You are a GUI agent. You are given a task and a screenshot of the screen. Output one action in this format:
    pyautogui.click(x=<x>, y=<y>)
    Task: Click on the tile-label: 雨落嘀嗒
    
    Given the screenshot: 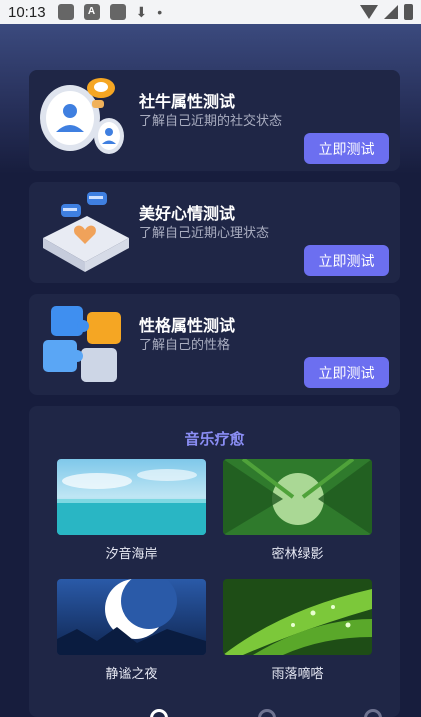 What is the action you would take?
    pyautogui.click(x=297, y=674)
    